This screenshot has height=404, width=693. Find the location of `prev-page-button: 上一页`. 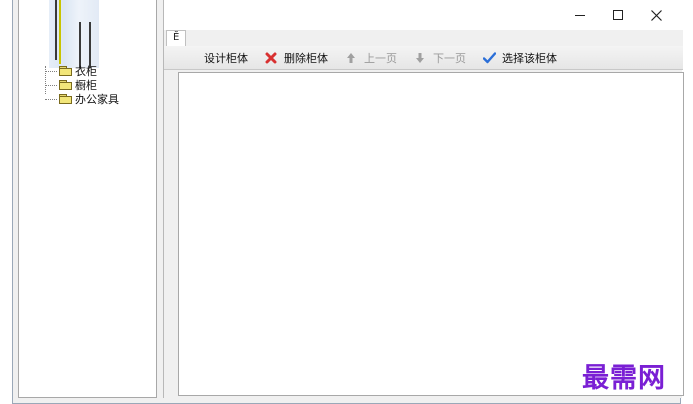

prev-page-button: 上一页 is located at coordinates (370, 58).